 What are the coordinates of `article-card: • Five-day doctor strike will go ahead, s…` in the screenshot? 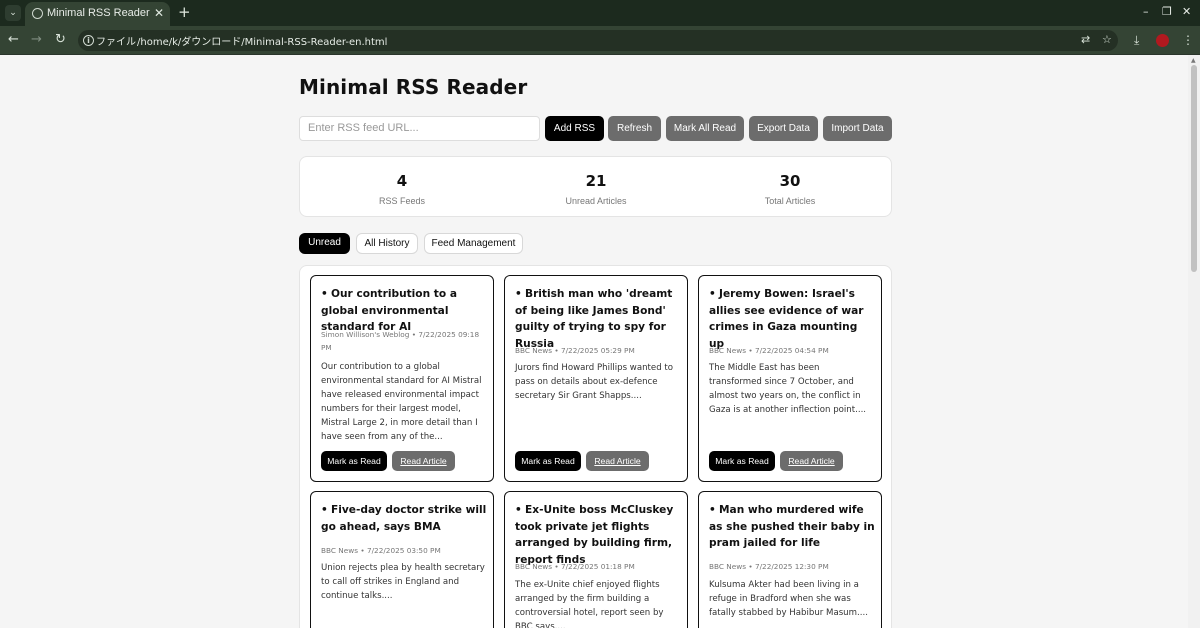 It's located at (402, 559).